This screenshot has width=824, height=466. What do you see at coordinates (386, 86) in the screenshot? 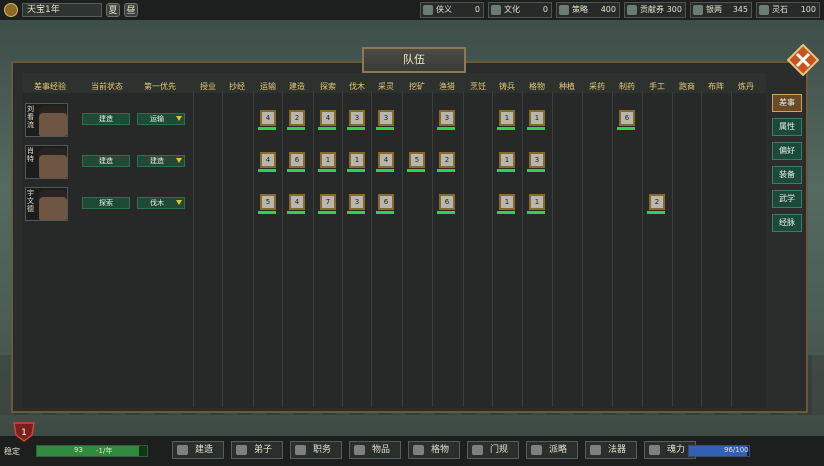
I see `column-header: 采灵` at bounding box center [386, 86].